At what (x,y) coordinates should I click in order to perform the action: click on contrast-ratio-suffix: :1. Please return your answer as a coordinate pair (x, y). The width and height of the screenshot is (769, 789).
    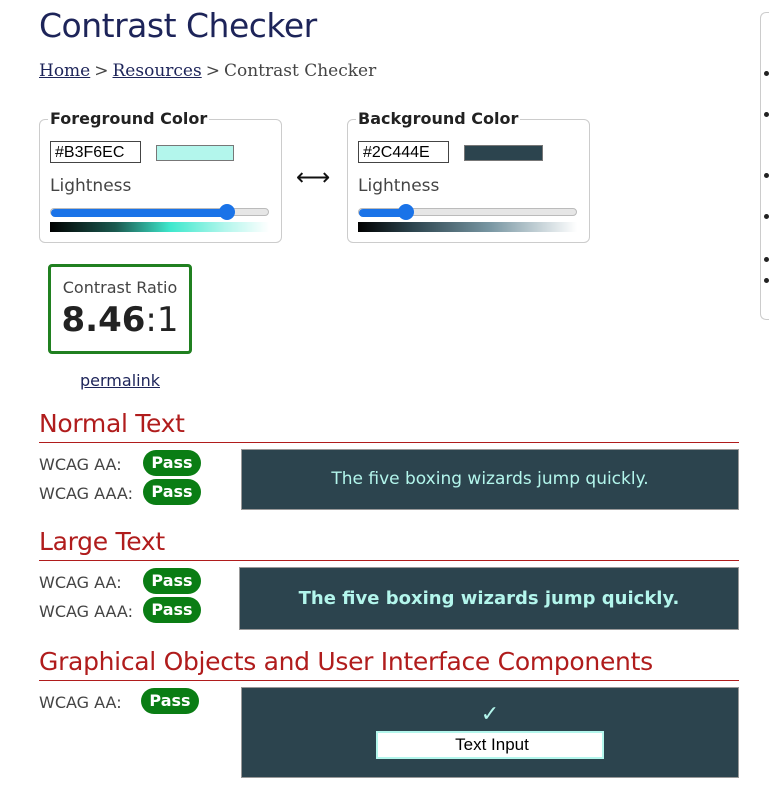
    Looking at the image, I should click on (162, 320).